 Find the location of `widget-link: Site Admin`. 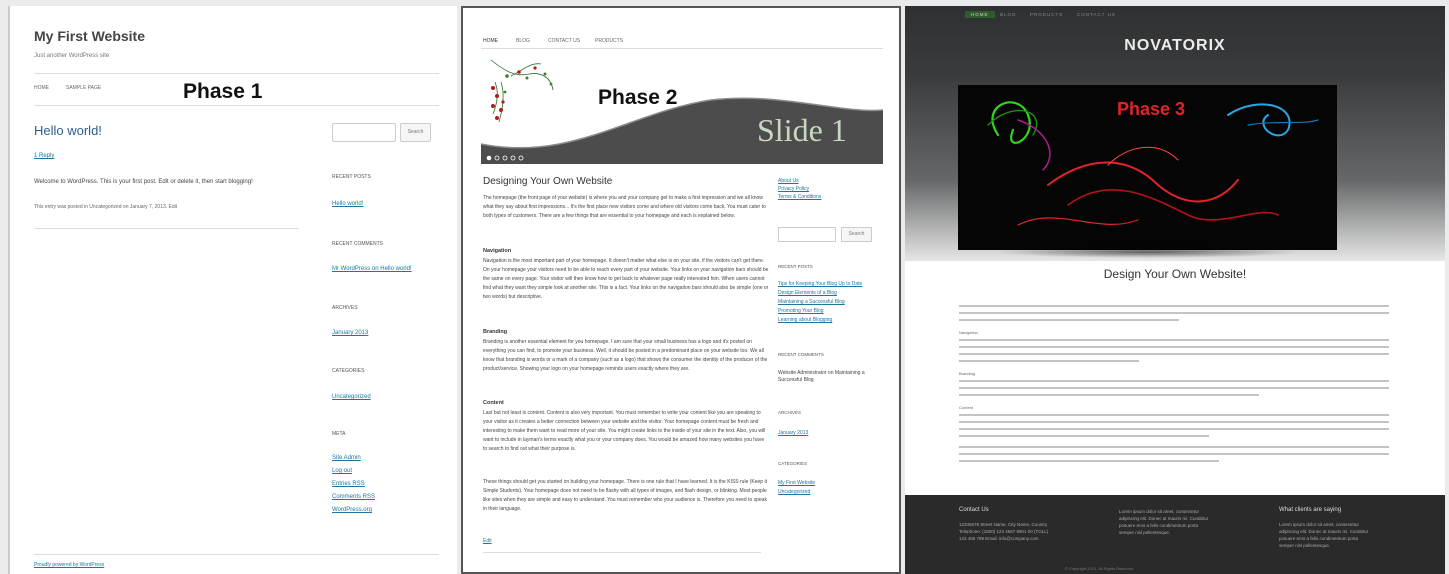

widget-link: Site Admin is located at coordinates (346, 458).